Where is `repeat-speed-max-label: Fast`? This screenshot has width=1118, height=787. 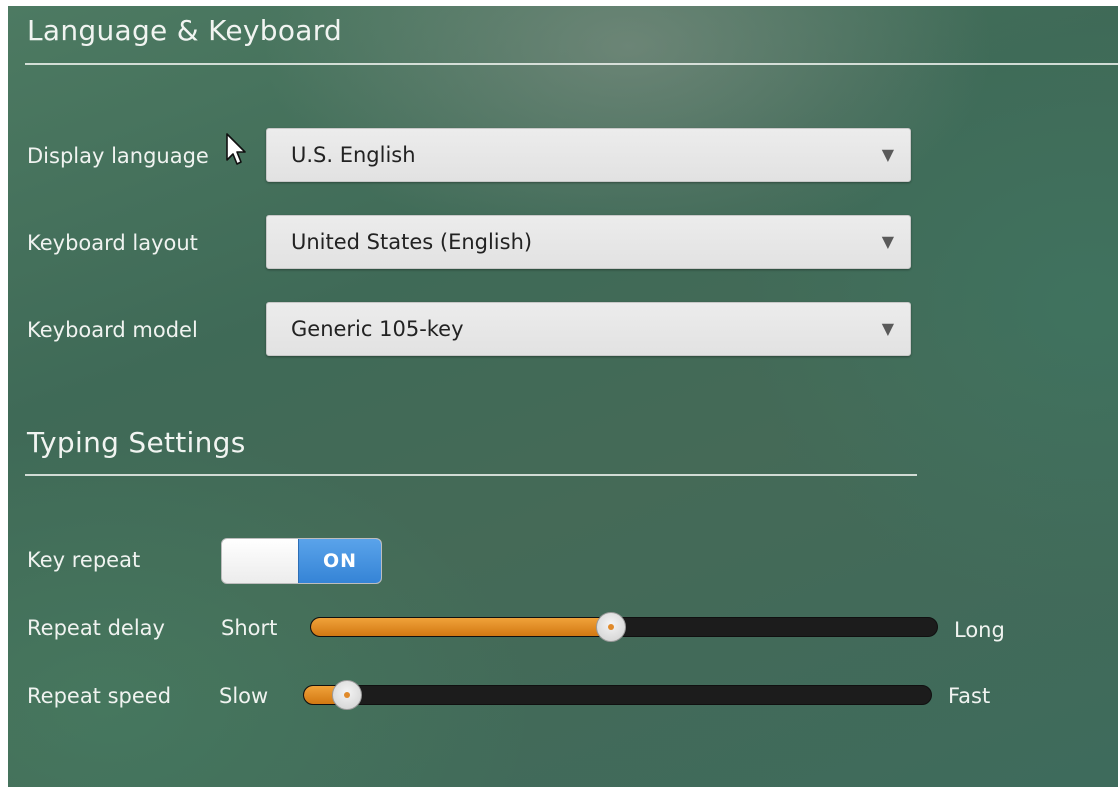
repeat-speed-max-label: Fast is located at coordinates (969, 696).